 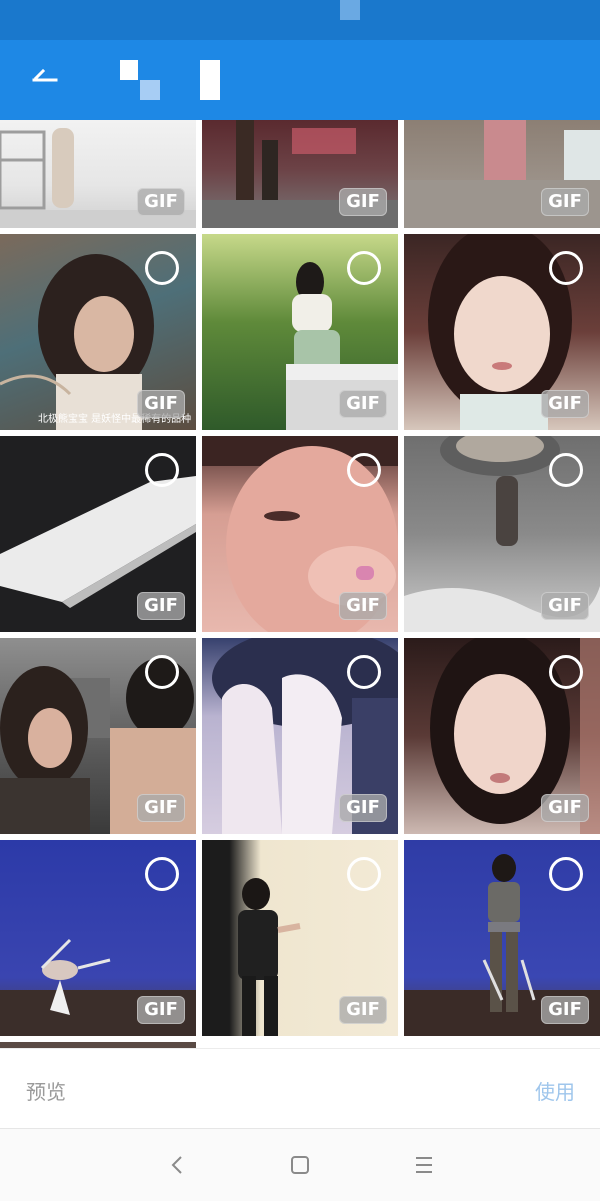 I want to click on tile-r4c0: GIF, so click(x=98, y=938).